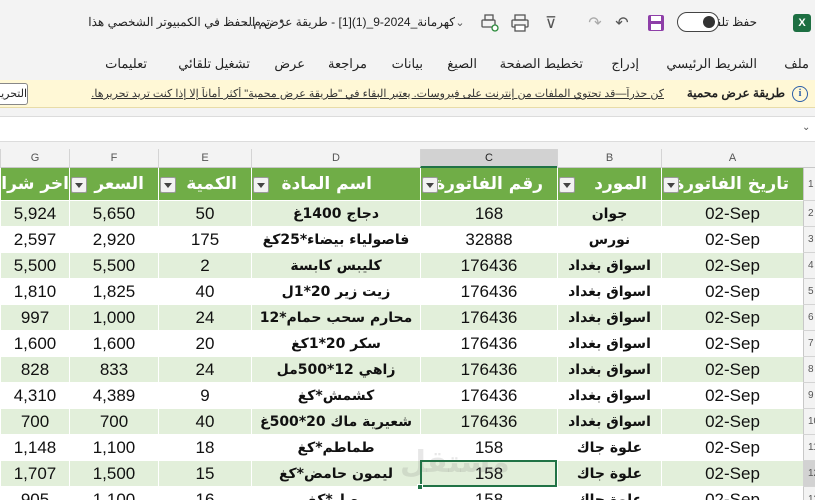 The height and width of the screenshot is (500, 815). Describe the element at coordinates (809, 422) in the screenshot. I see `row-header: 10` at that location.